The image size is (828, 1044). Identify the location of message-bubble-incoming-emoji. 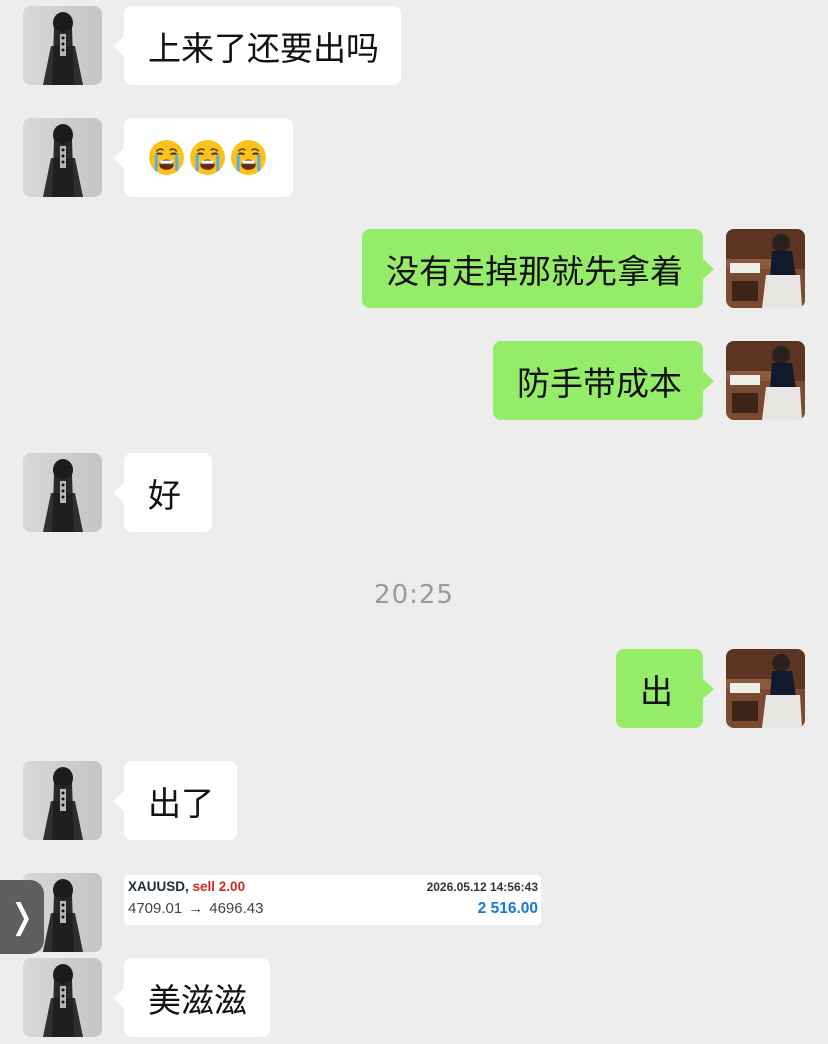
(203, 157).